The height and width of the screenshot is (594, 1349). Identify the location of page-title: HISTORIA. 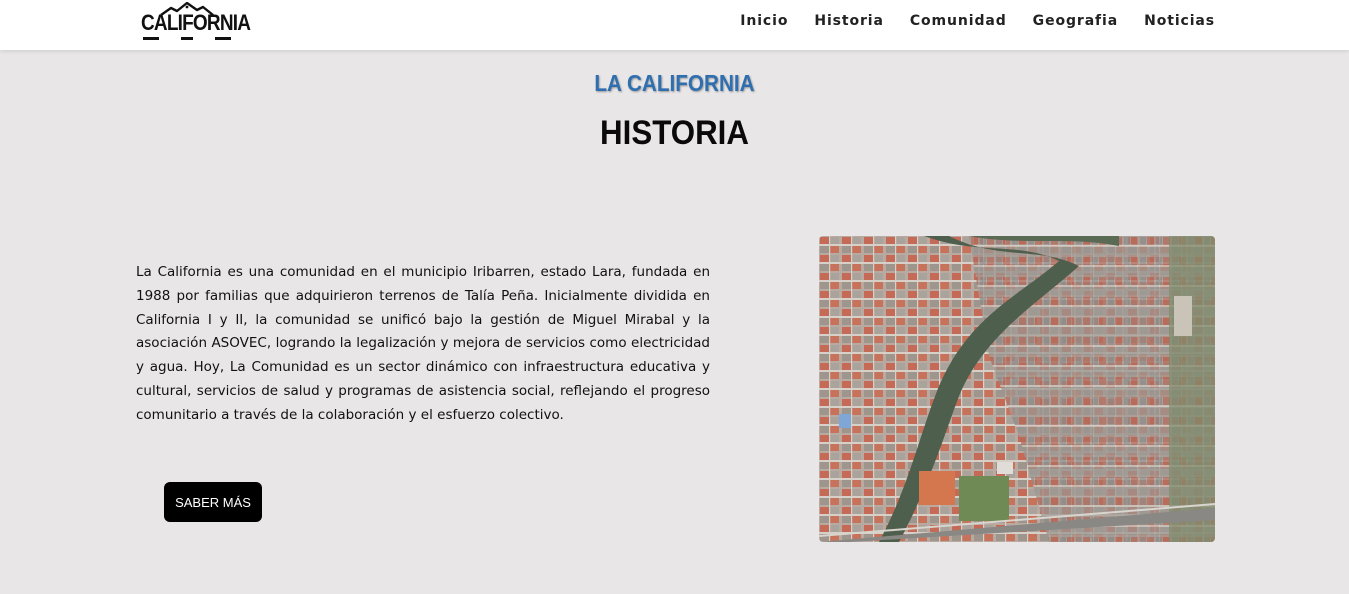
(674, 133).